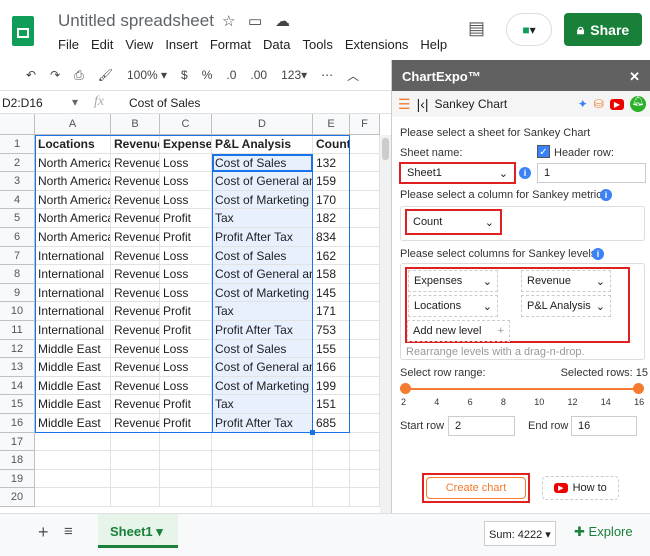  I want to click on hamburger-icon: ☰, so click(404, 104).